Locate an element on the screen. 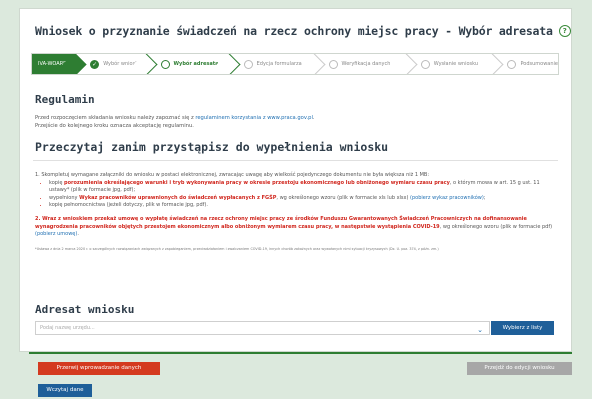 The image size is (592, 399). addressee-select: Podaj nazwę urzędu... ⌄ is located at coordinates (262, 328).